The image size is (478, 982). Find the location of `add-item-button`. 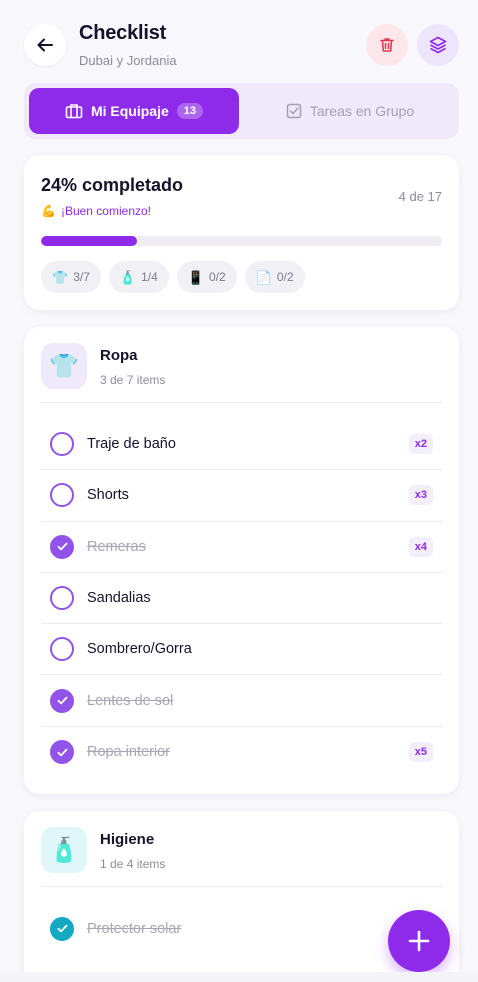

add-item-button is located at coordinates (419, 941).